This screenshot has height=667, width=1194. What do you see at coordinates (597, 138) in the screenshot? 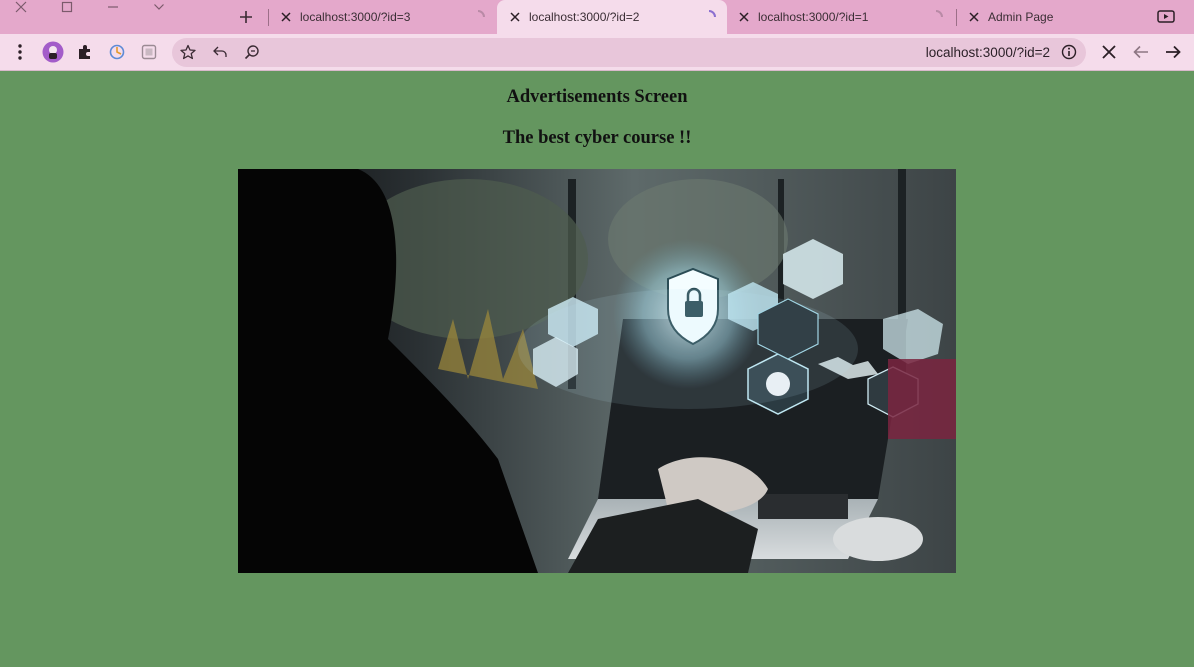
I see `page-subtitle: The best cyber course !!` at bounding box center [597, 138].